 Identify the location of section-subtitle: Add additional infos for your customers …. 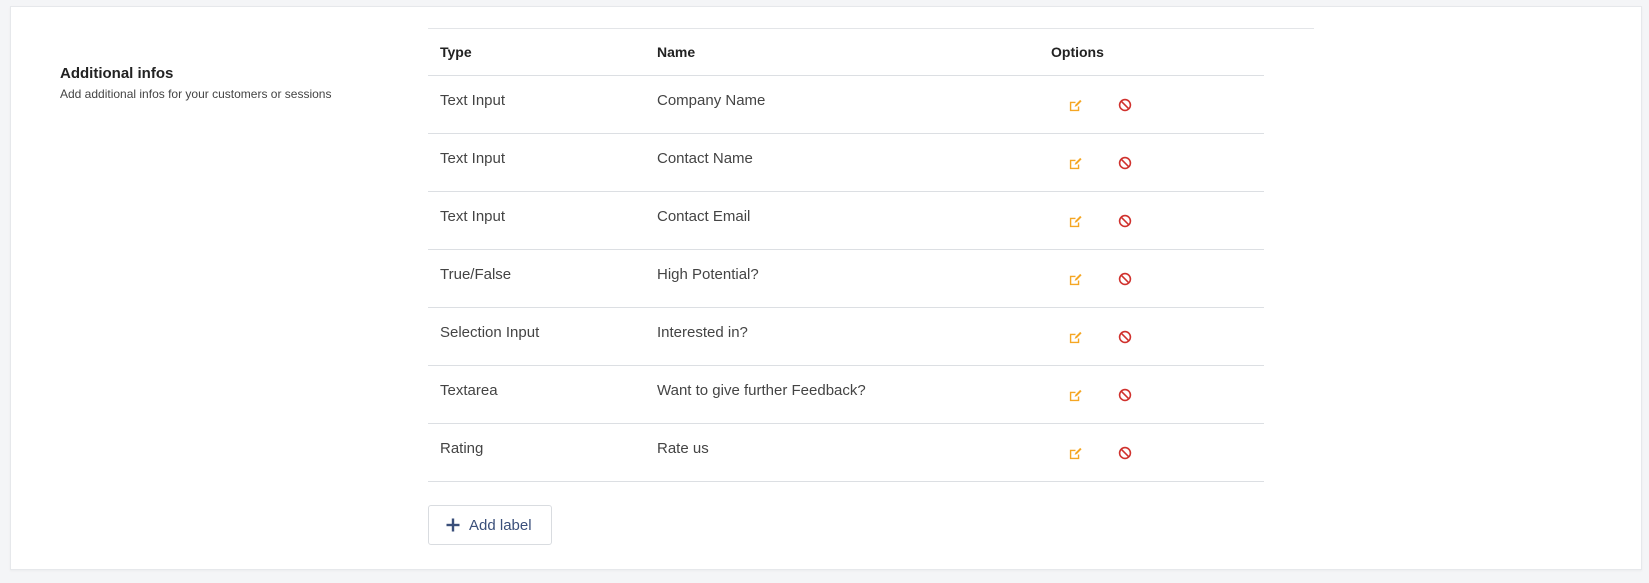
(196, 94).